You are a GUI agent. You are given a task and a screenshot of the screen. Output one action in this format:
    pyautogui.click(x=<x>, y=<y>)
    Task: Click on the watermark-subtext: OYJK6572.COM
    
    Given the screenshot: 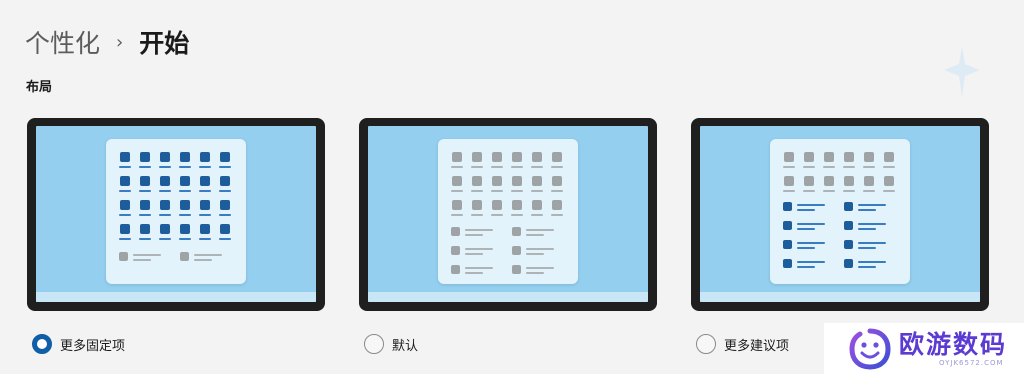 What is the action you would take?
    pyautogui.click(x=971, y=362)
    